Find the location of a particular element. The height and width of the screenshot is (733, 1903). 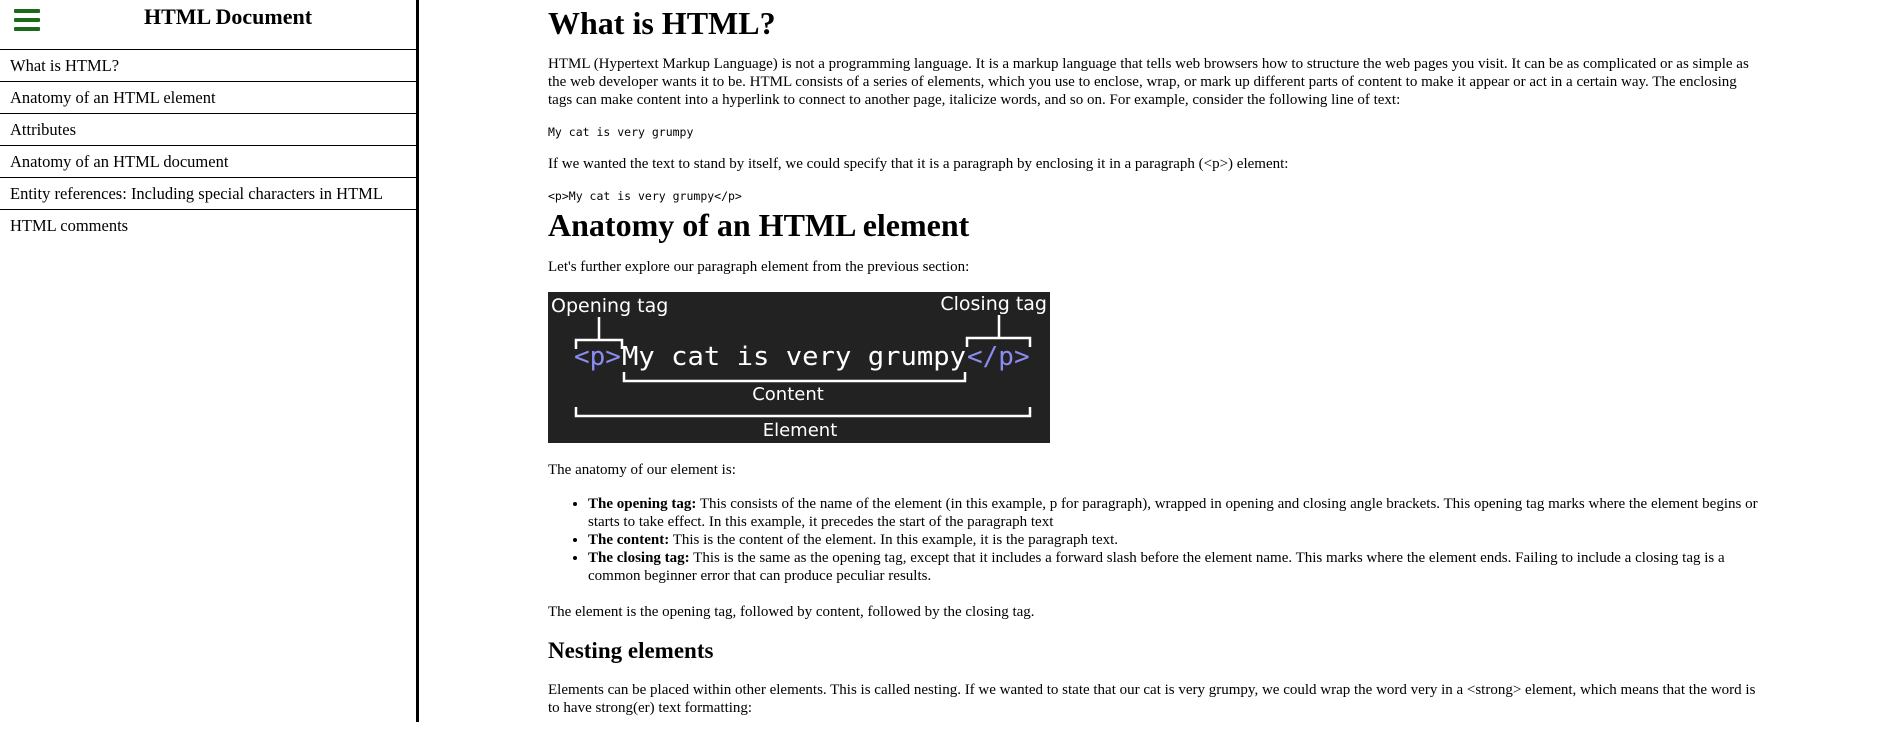

nav-item-anatomy-document: Anatomy of an HTML document is located at coordinates (208, 162).